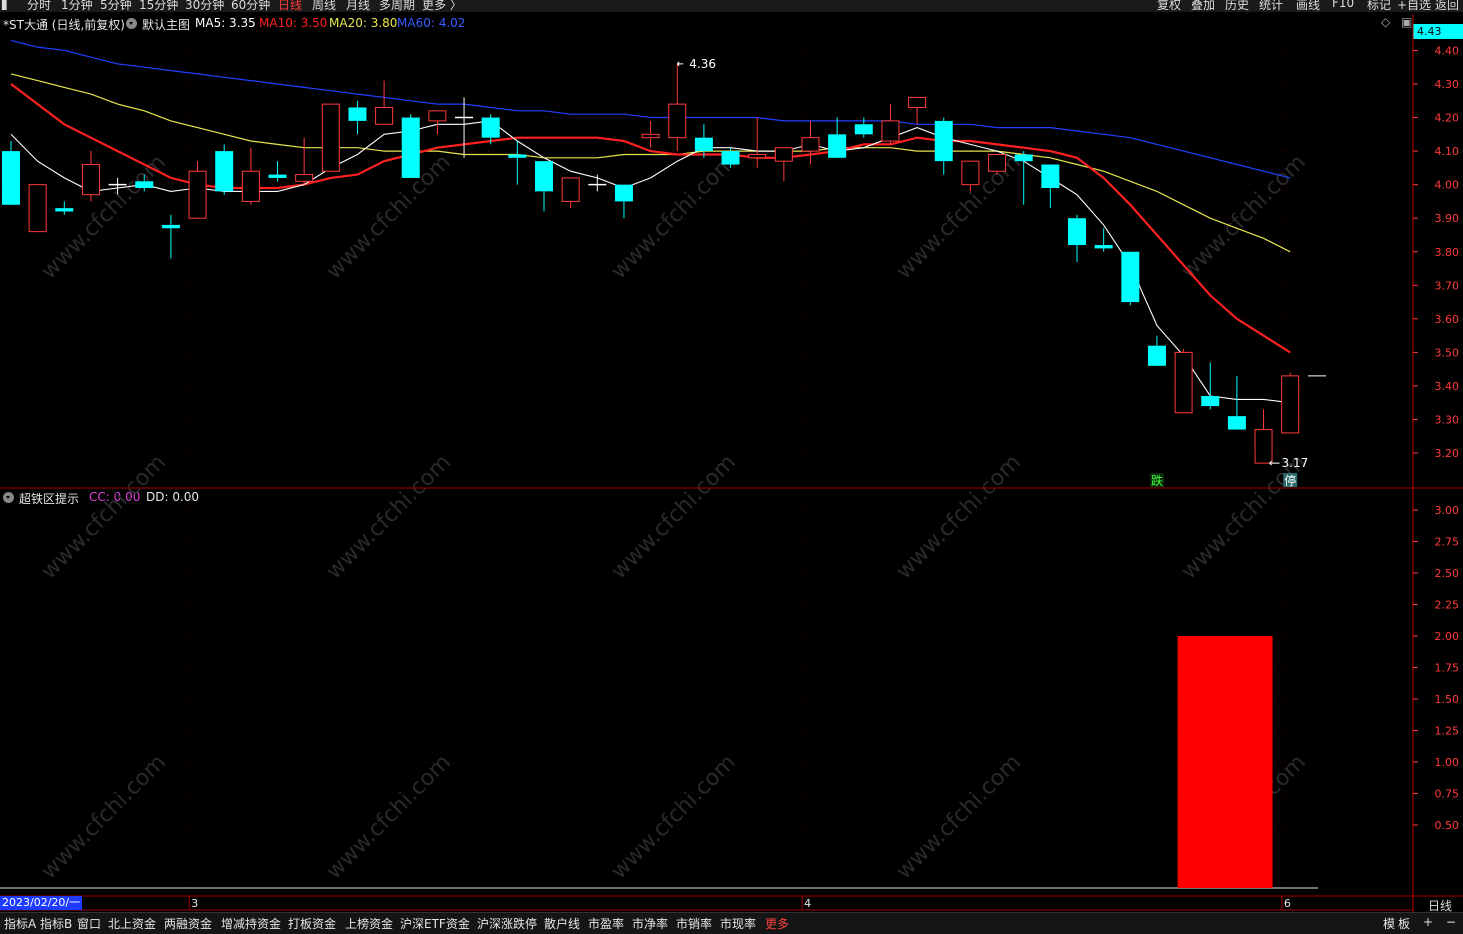 The width and height of the screenshot is (1463, 934). Describe the element at coordinates (1295, 463) in the screenshot. I see `low-price-label: 3.17` at that location.